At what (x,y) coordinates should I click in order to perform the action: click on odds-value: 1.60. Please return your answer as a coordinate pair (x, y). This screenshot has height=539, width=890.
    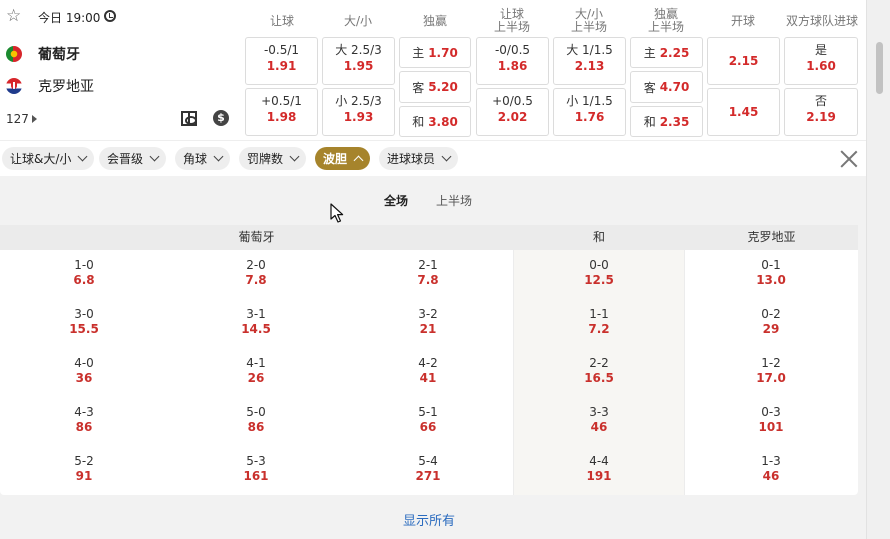
    Looking at the image, I should click on (821, 66).